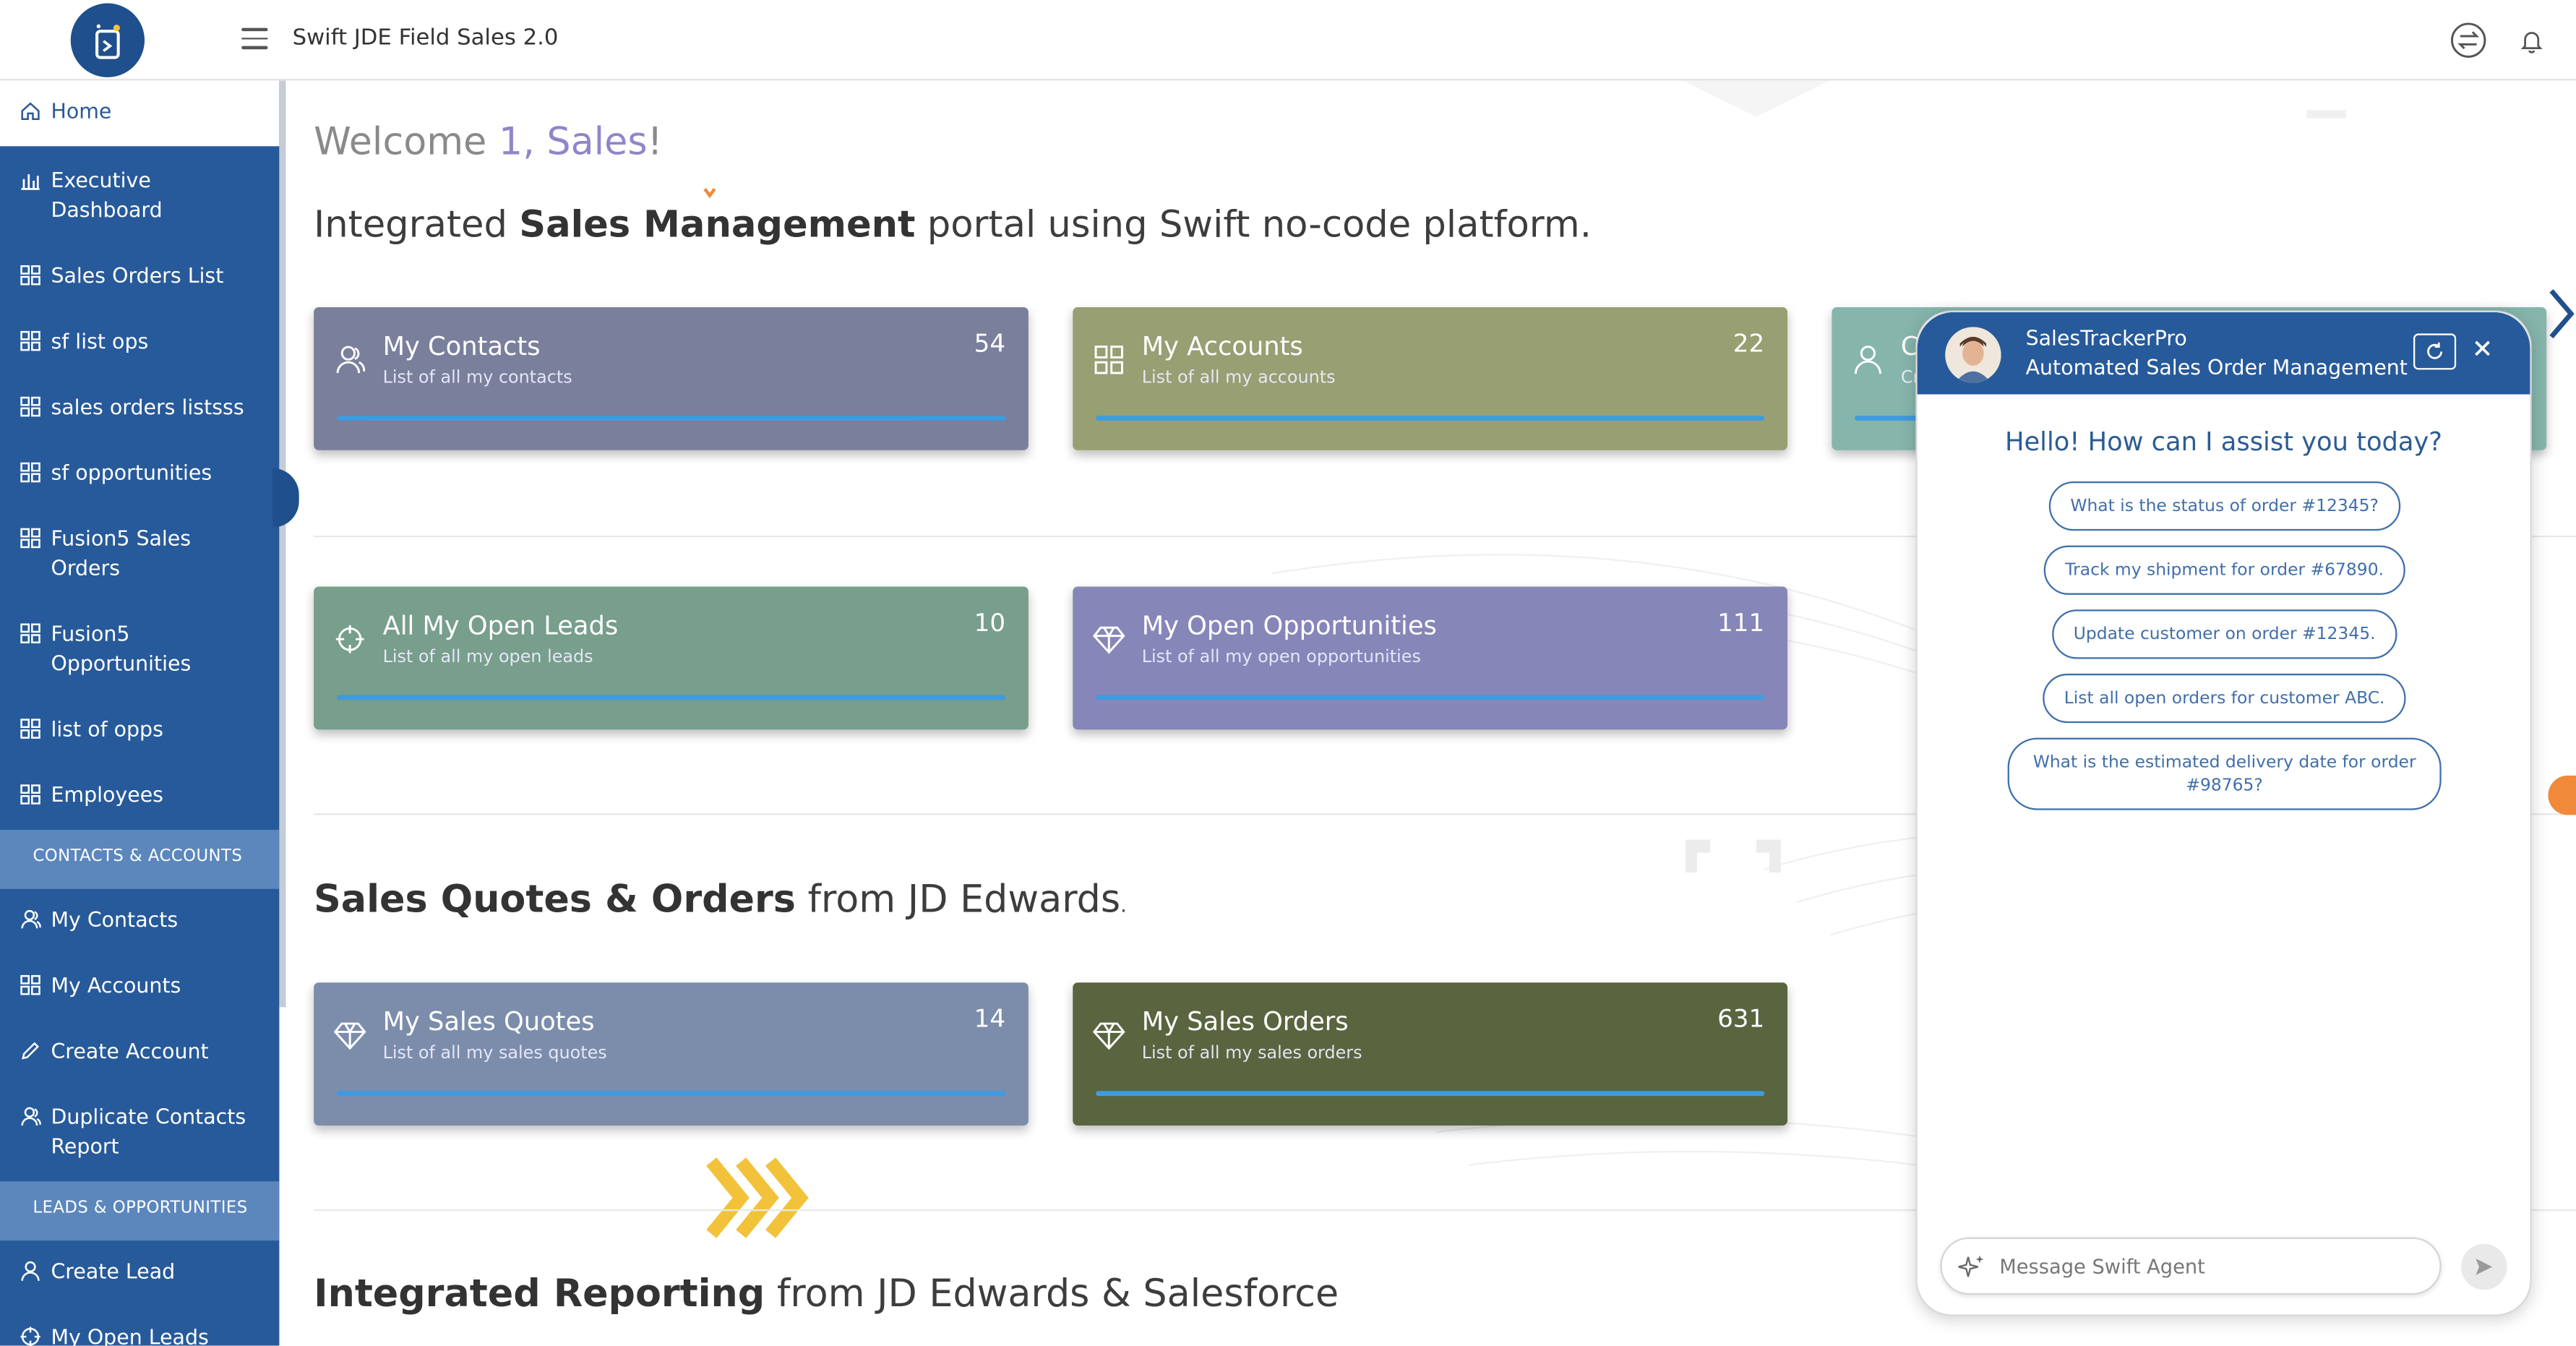 This screenshot has width=2576, height=1346. I want to click on sidebar-item-my-accounts: My Accounts, so click(139, 988).